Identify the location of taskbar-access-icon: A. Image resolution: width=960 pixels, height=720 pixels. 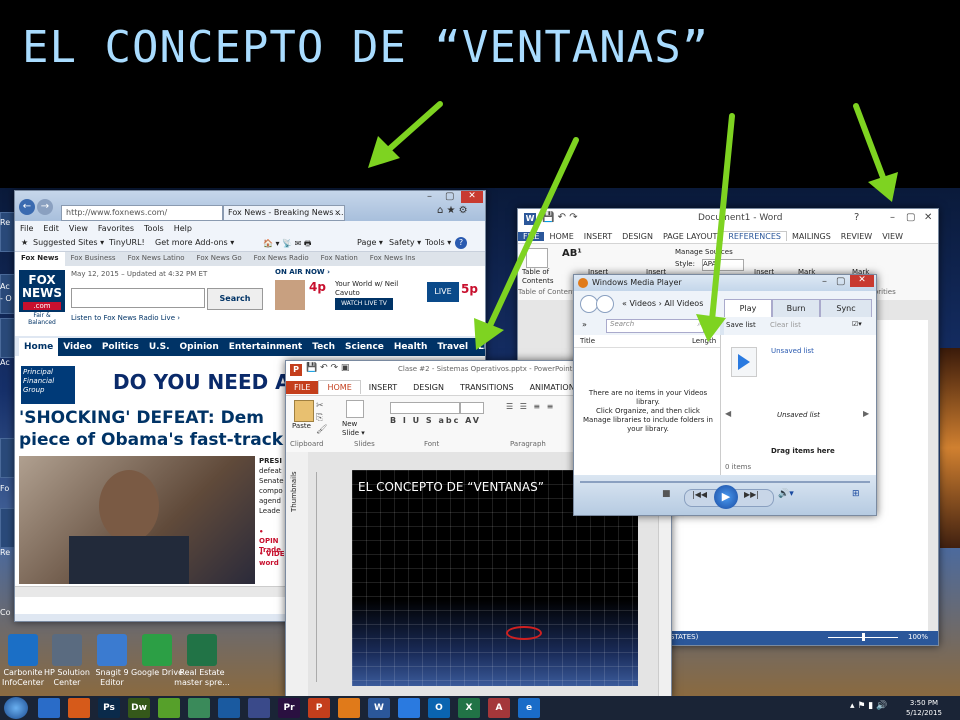
(499, 708).